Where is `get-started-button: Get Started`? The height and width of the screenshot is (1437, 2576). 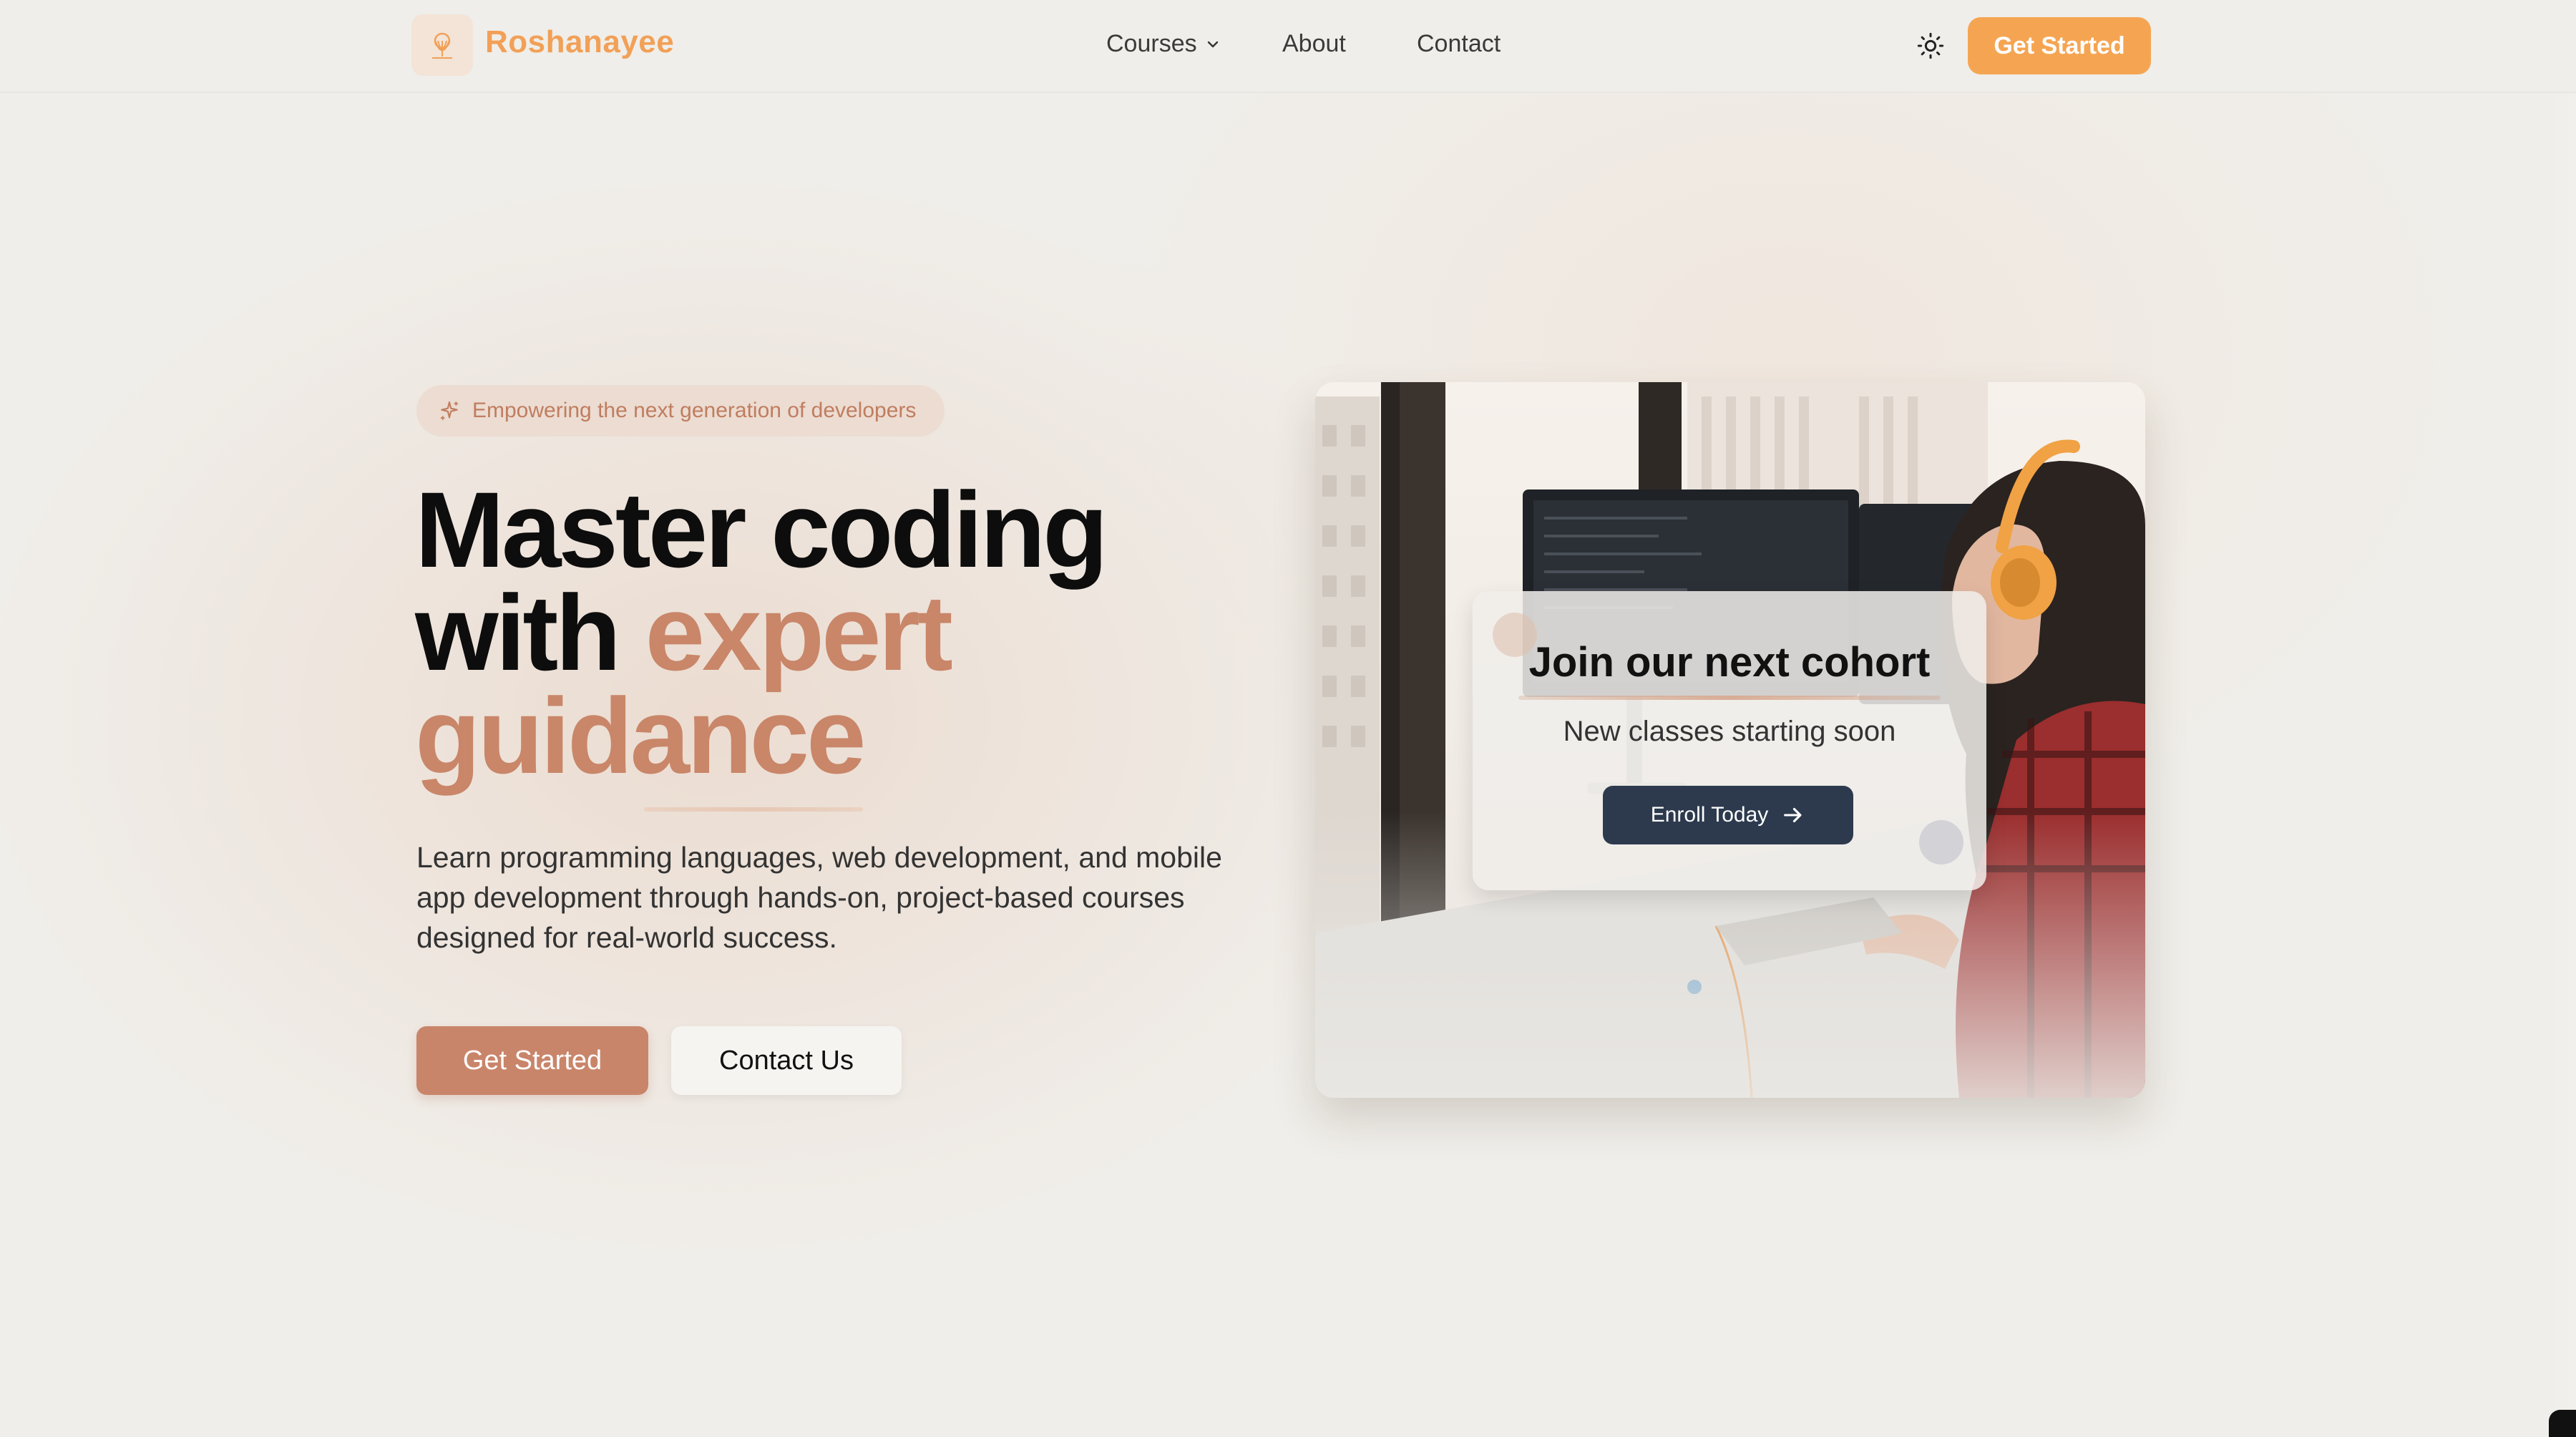 get-started-button: Get Started is located at coordinates (532, 1061).